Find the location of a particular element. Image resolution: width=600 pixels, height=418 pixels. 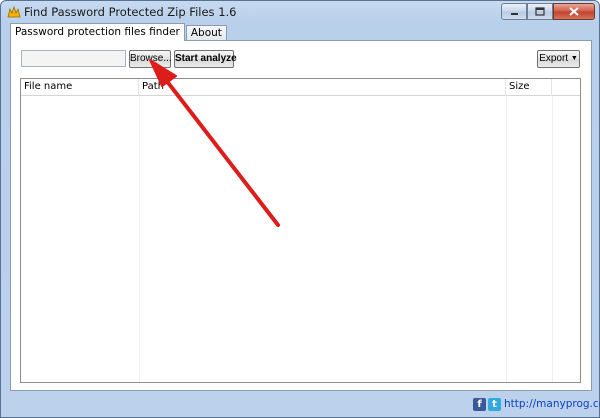

chevron-down-icon: ▼ is located at coordinates (574, 58).